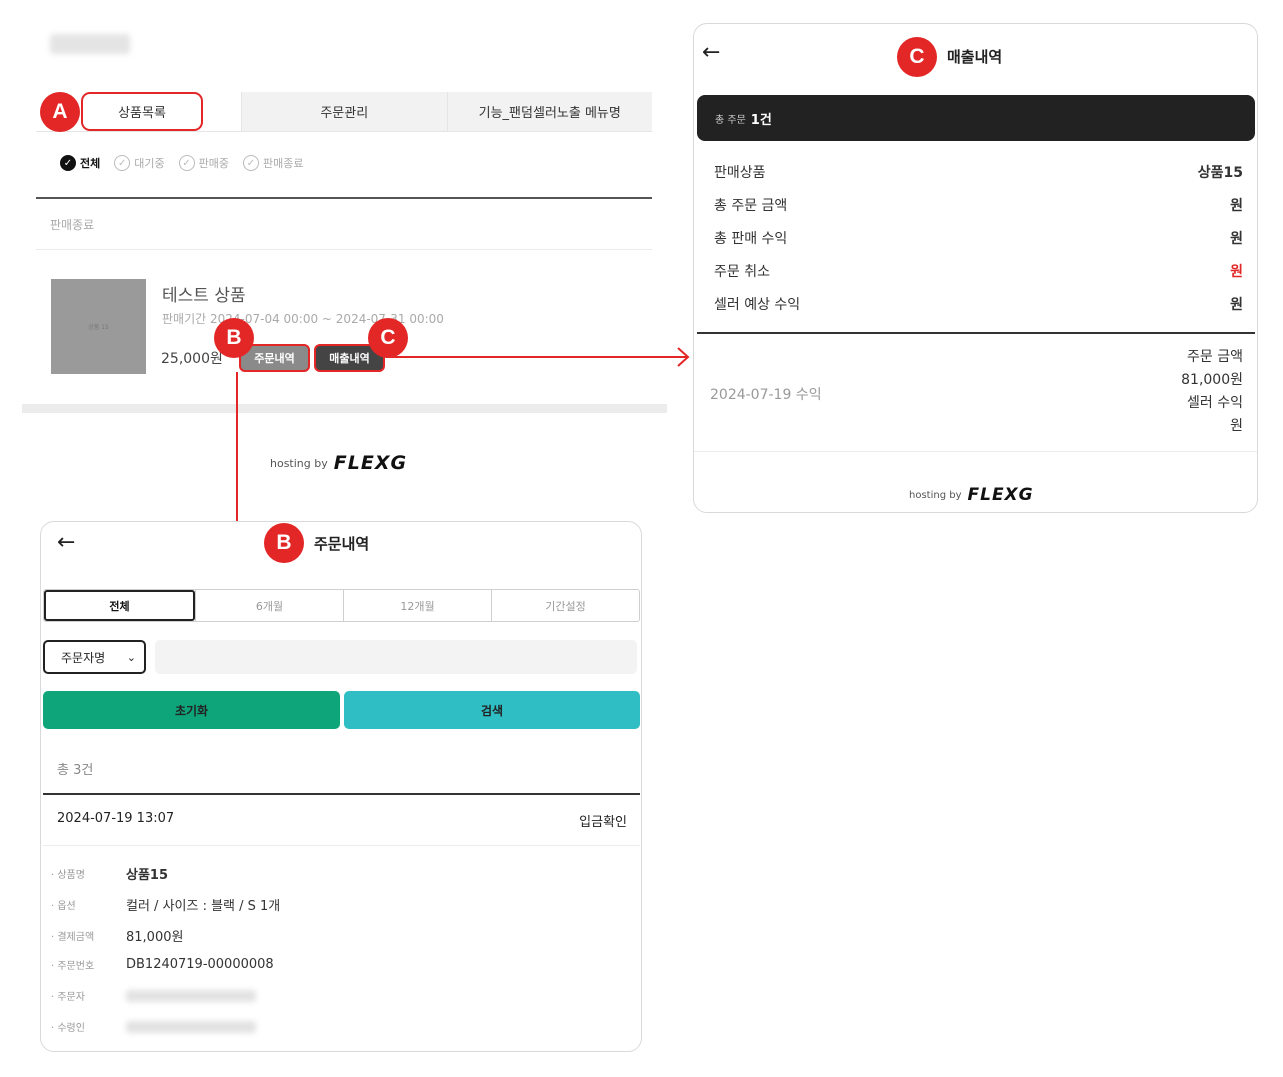 Image resolution: width=1283 pixels, height=1077 pixels. What do you see at coordinates (75, 770) in the screenshot?
I see `order-total: 총 3건` at bounding box center [75, 770].